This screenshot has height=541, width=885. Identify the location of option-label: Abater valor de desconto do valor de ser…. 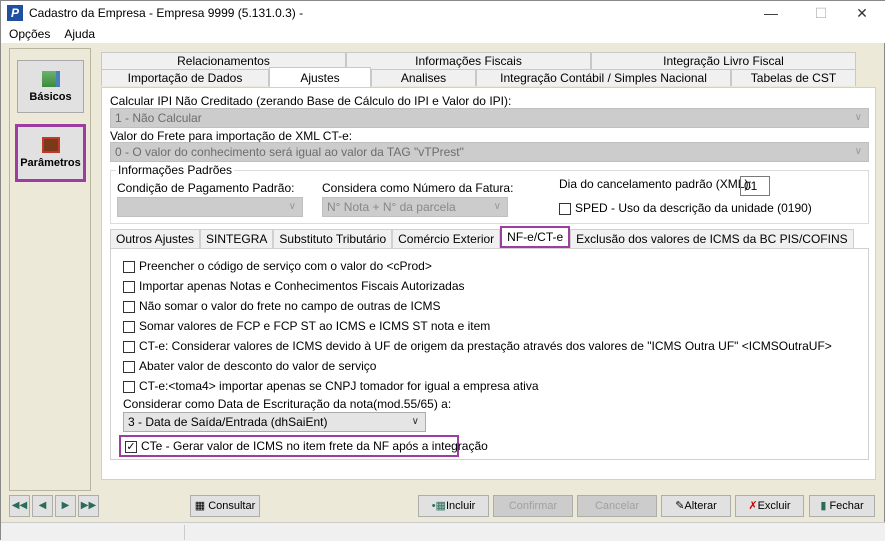
(258, 366).